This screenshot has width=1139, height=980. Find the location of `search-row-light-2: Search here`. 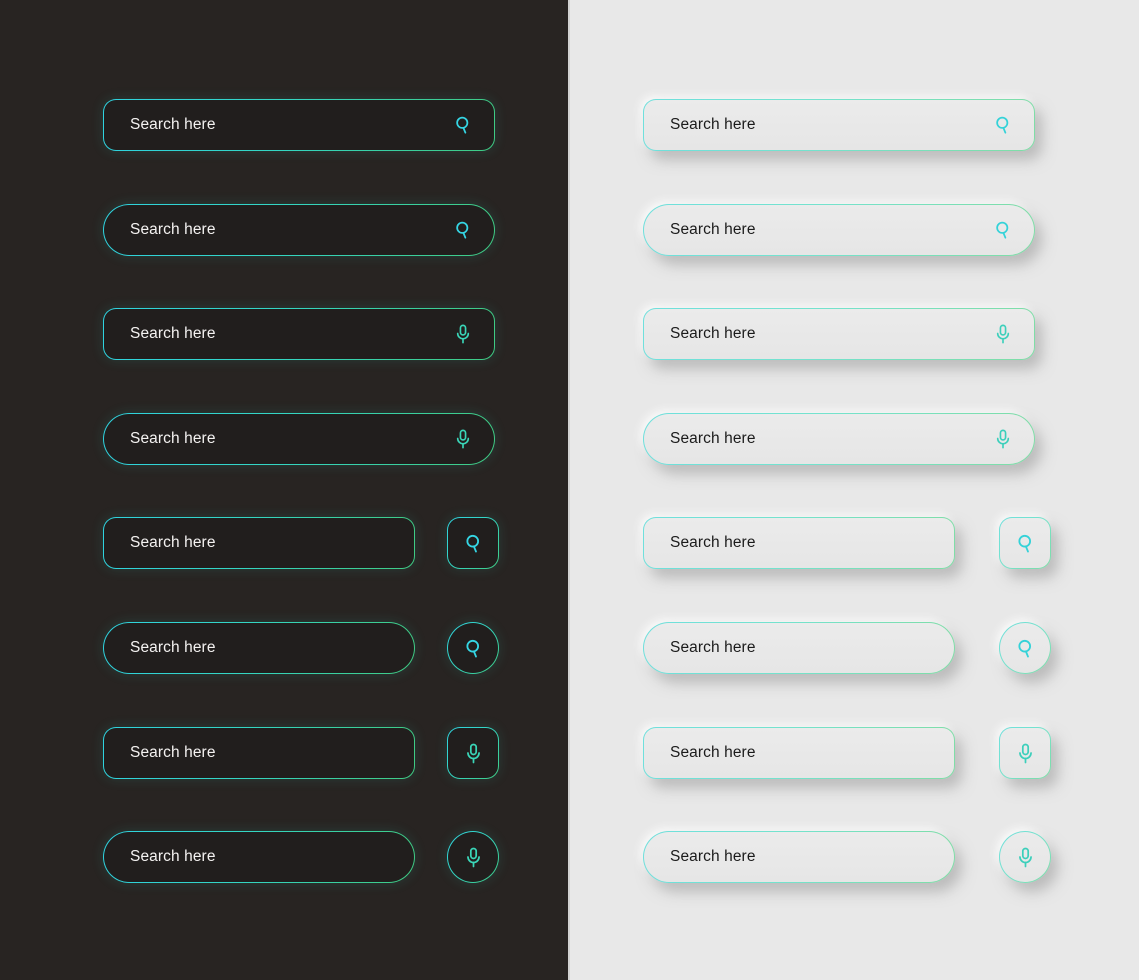

search-row-light-2: Search here is located at coordinates (839, 230).